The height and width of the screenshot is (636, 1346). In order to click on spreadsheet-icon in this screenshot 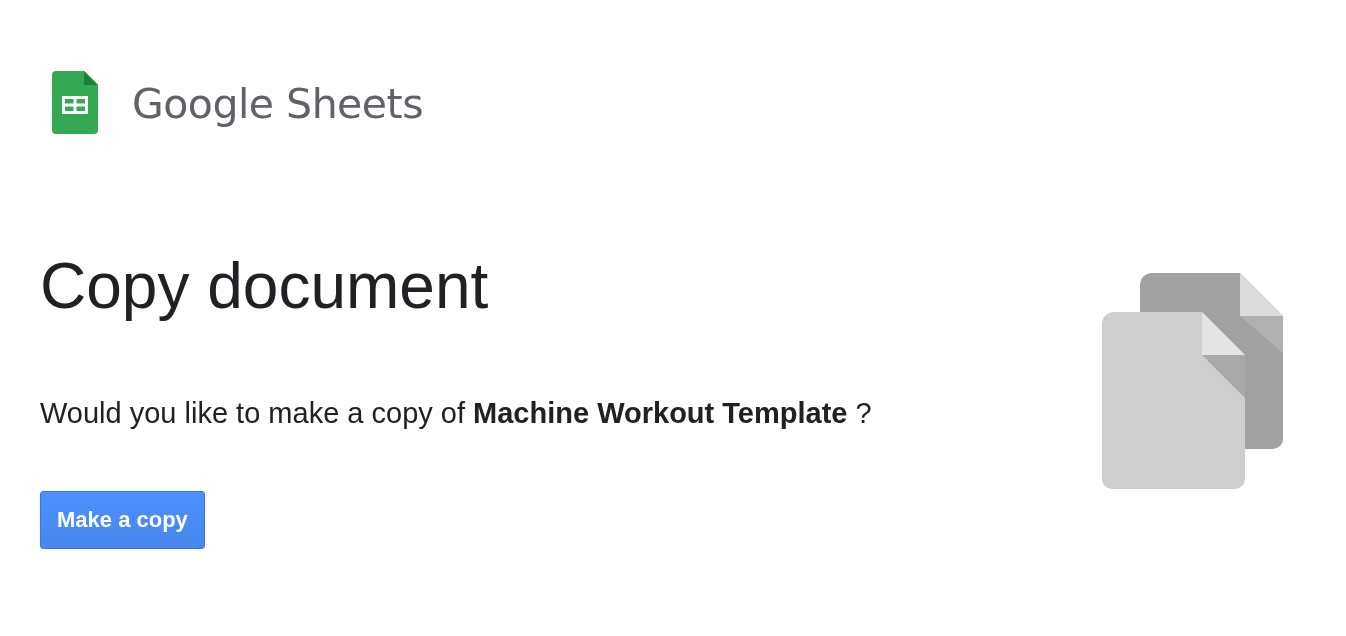, I will do `click(75, 102)`.